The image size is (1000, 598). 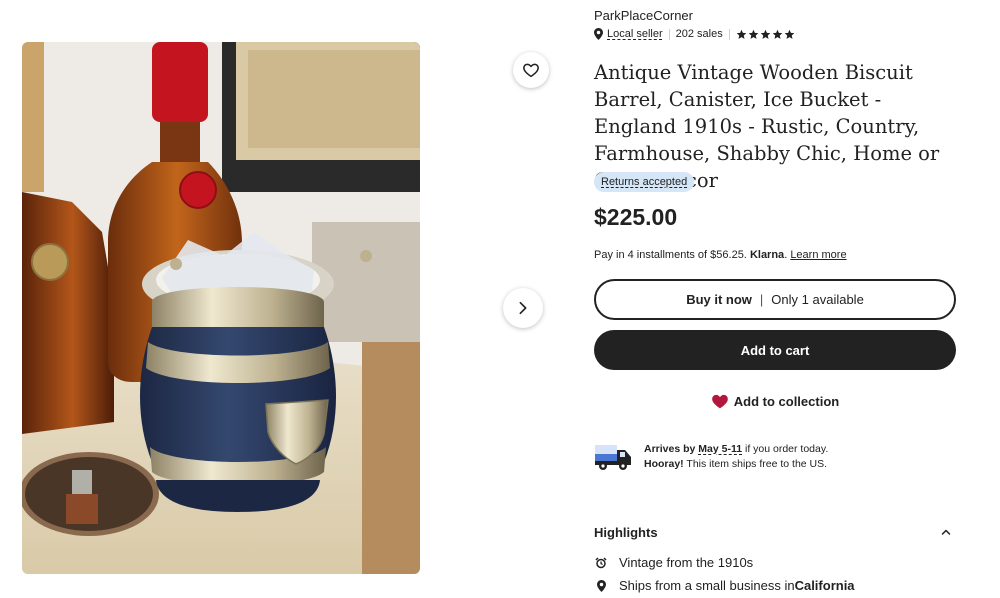 I want to click on buy-it-now-label: Buy it now, so click(x=719, y=299).